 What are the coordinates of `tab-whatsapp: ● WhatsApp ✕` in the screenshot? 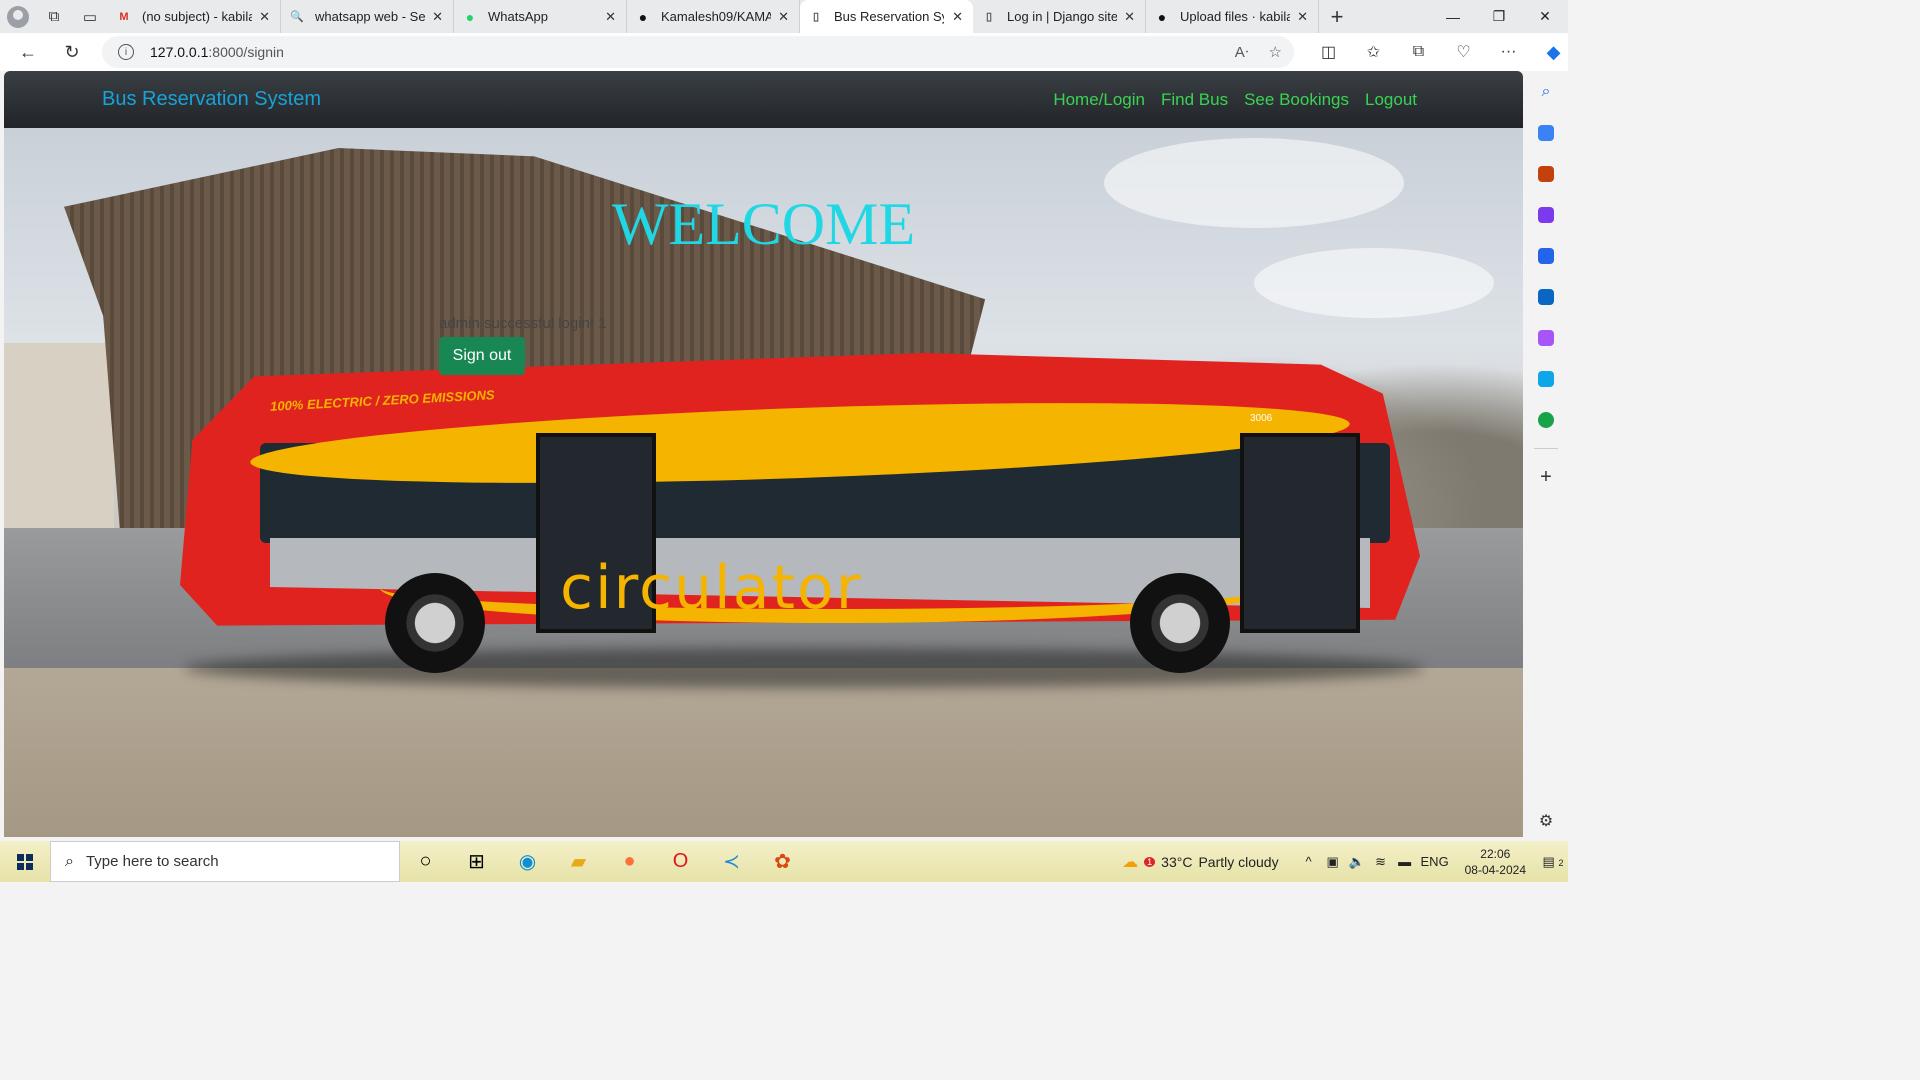 It's located at (540, 16).